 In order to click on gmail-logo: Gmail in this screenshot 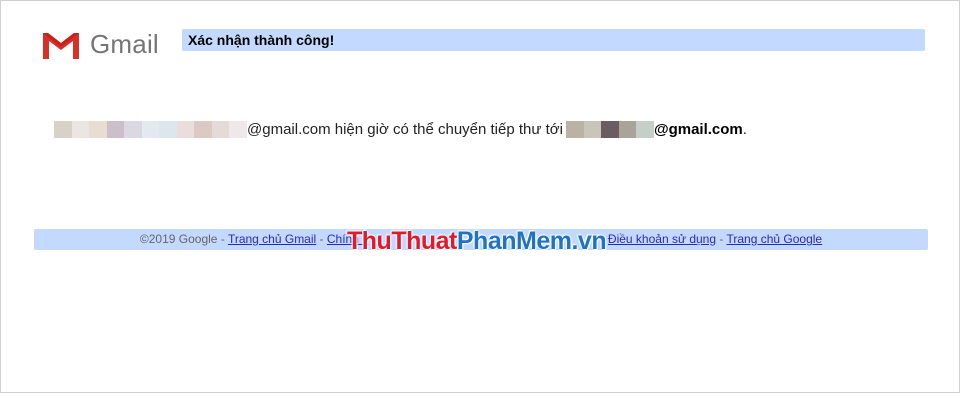, I will do `click(99, 44)`.